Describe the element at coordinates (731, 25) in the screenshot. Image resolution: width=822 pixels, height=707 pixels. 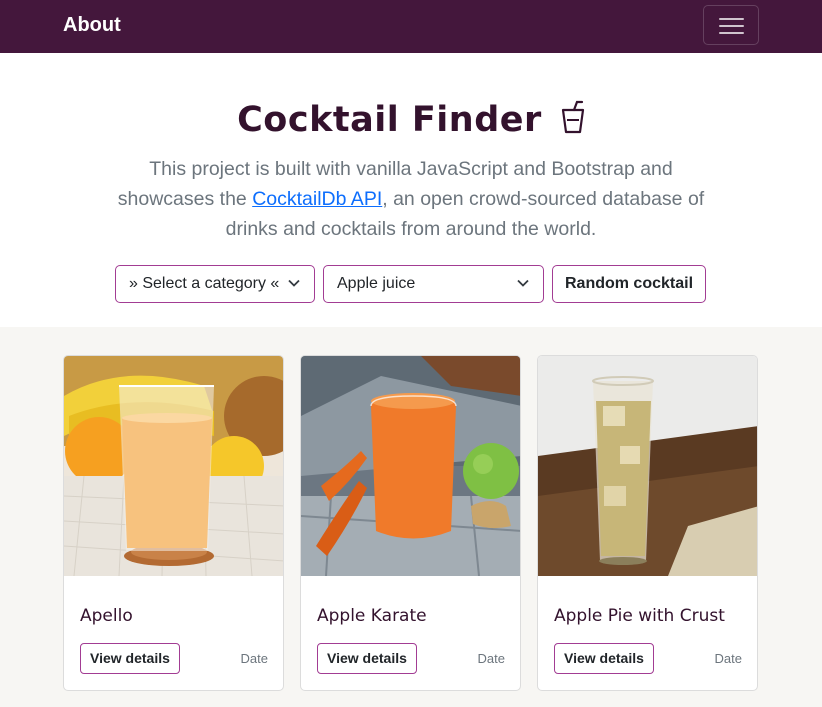
I see `hamburger-icon` at that location.